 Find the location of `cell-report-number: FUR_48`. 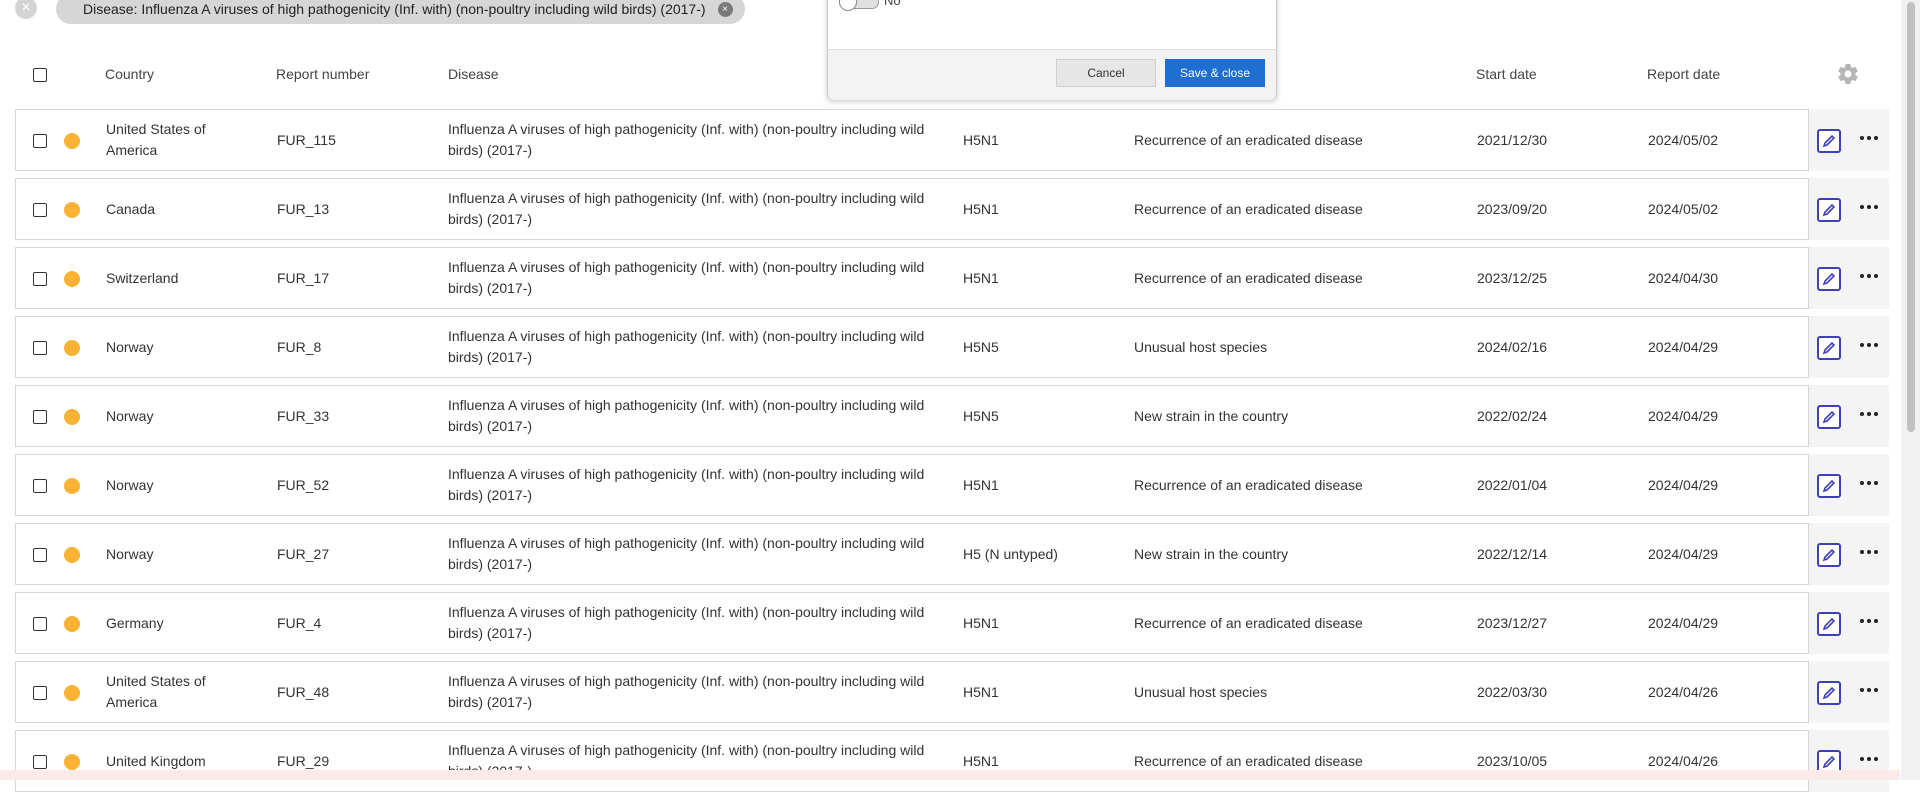

cell-report-number: FUR_48 is located at coordinates (303, 692).